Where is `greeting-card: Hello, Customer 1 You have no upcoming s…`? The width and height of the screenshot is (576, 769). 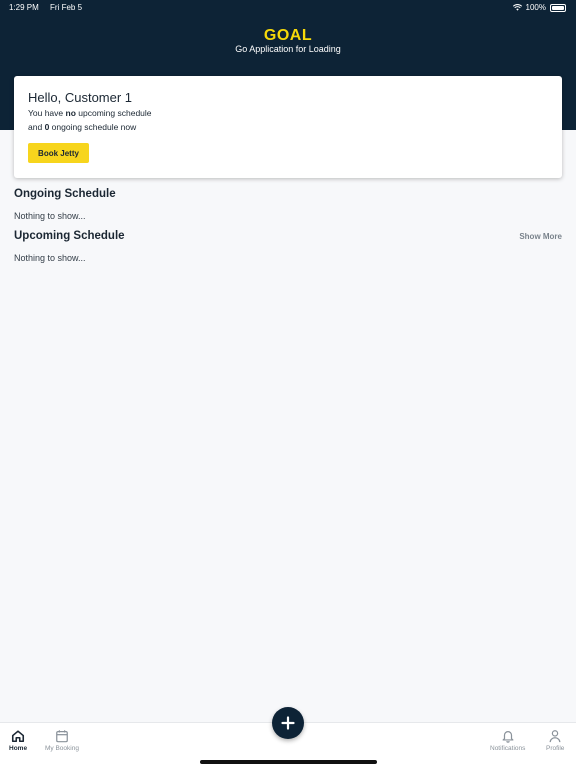 greeting-card: Hello, Customer 1 You have no upcoming s… is located at coordinates (288, 127).